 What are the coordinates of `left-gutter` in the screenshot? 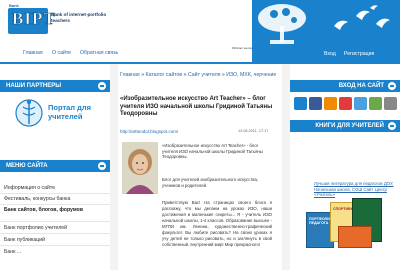 It's located at (114, 167).